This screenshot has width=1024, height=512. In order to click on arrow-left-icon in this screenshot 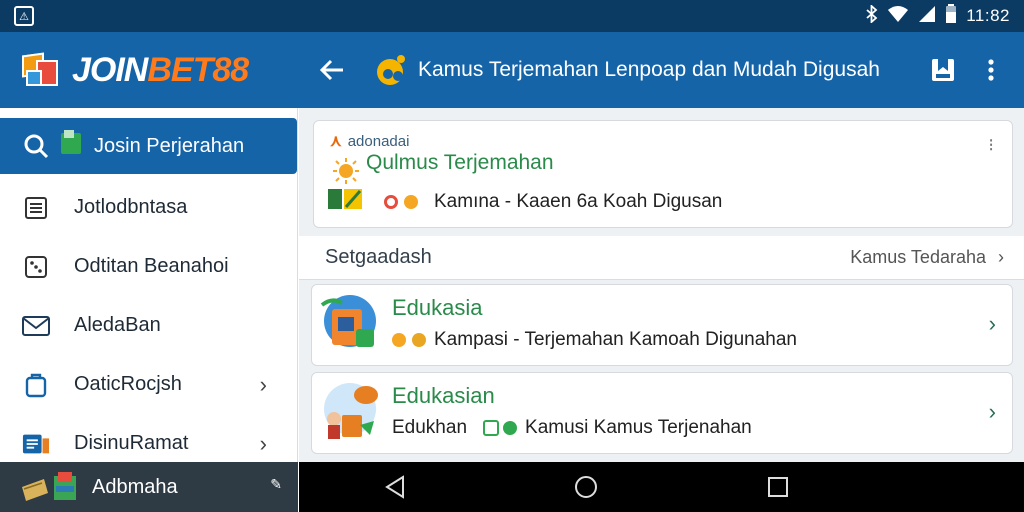, I will do `click(331, 70)`.